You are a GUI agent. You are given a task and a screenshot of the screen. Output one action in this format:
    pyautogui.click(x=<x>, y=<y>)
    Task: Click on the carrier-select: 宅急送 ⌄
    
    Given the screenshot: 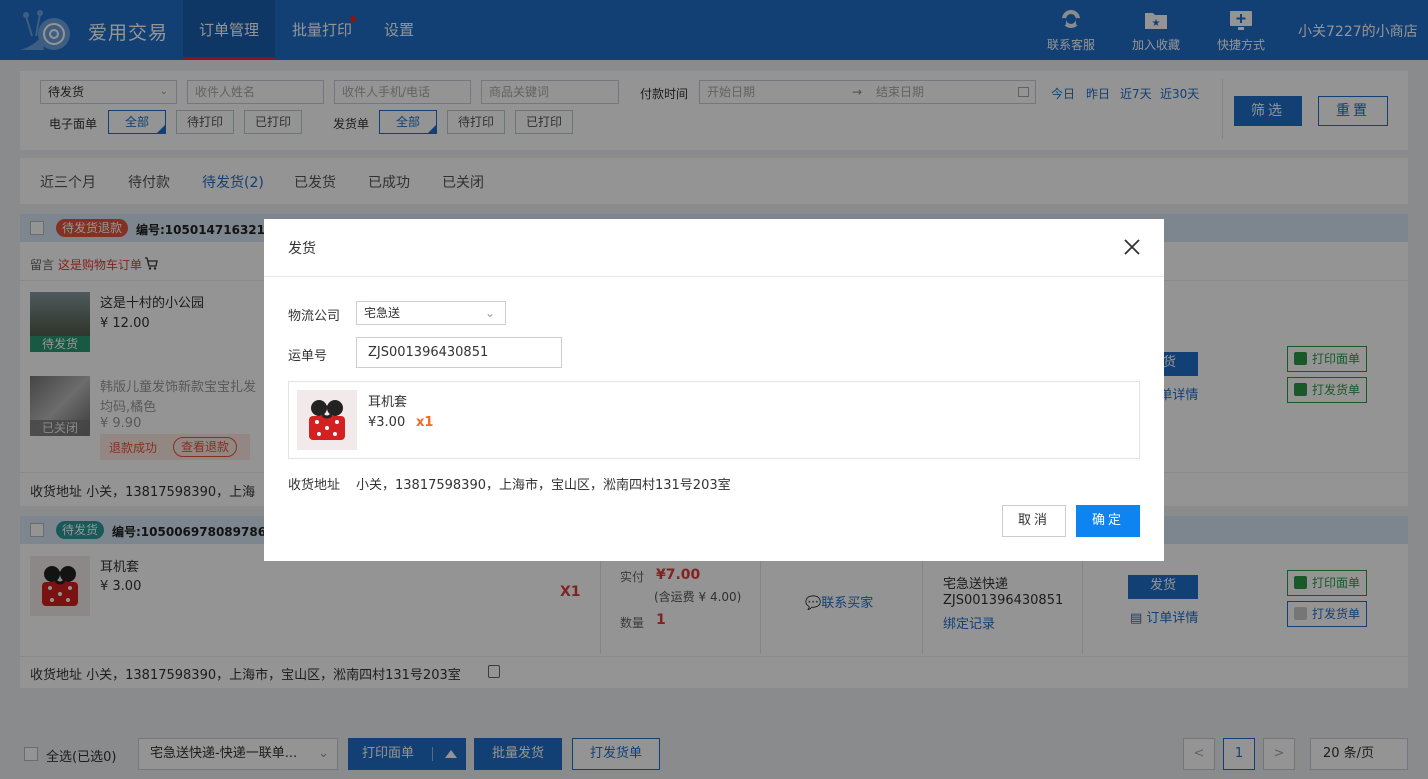 What is the action you would take?
    pyautogui.click(x=431, y=313)
    